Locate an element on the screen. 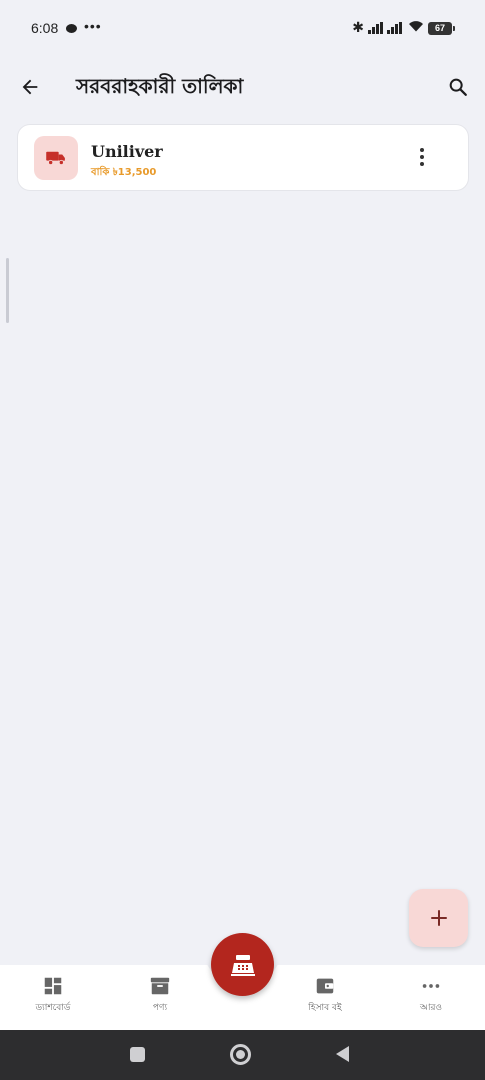  nav-label: পণ্য is located at coordinates (160, 1008).